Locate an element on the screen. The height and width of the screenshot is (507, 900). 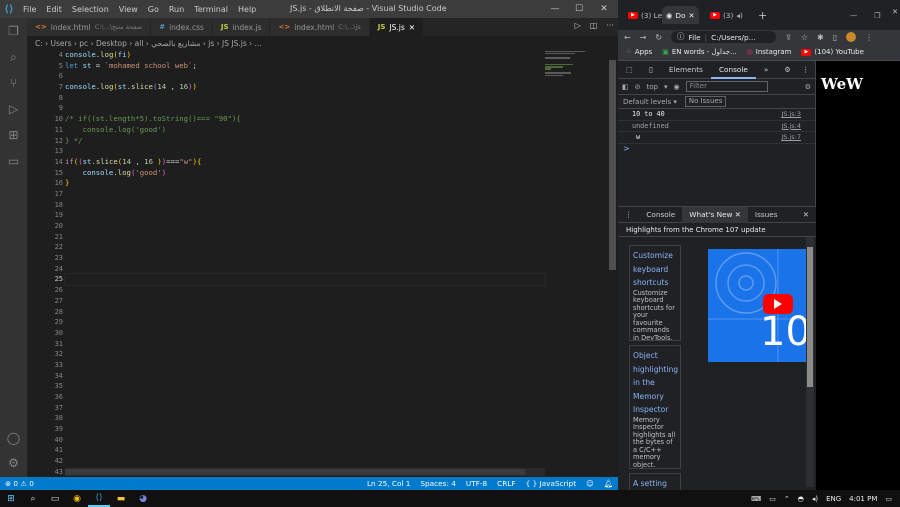
editor-tab: <> index.html C:\...\صفحة منتج is located at coordinates (89, 27).